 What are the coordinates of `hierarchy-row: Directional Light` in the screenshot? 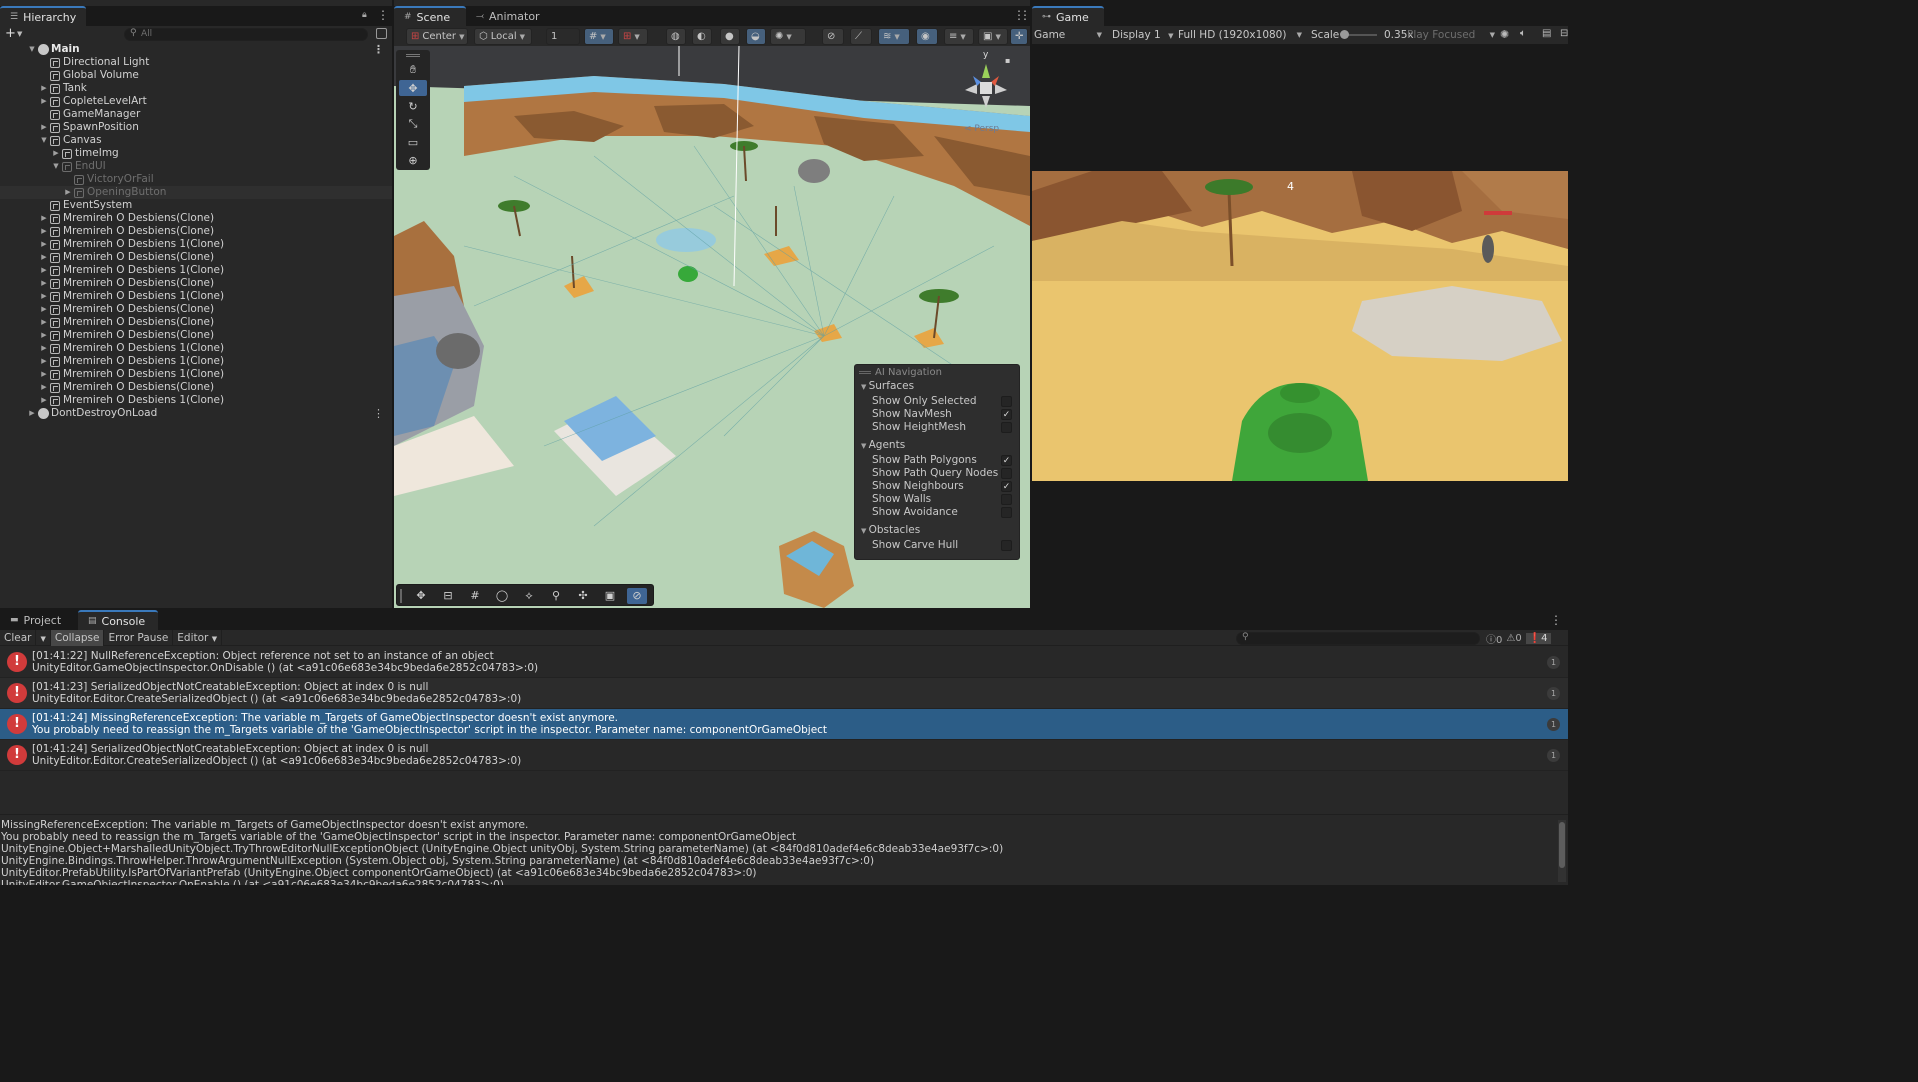 It's located at (196, 62).